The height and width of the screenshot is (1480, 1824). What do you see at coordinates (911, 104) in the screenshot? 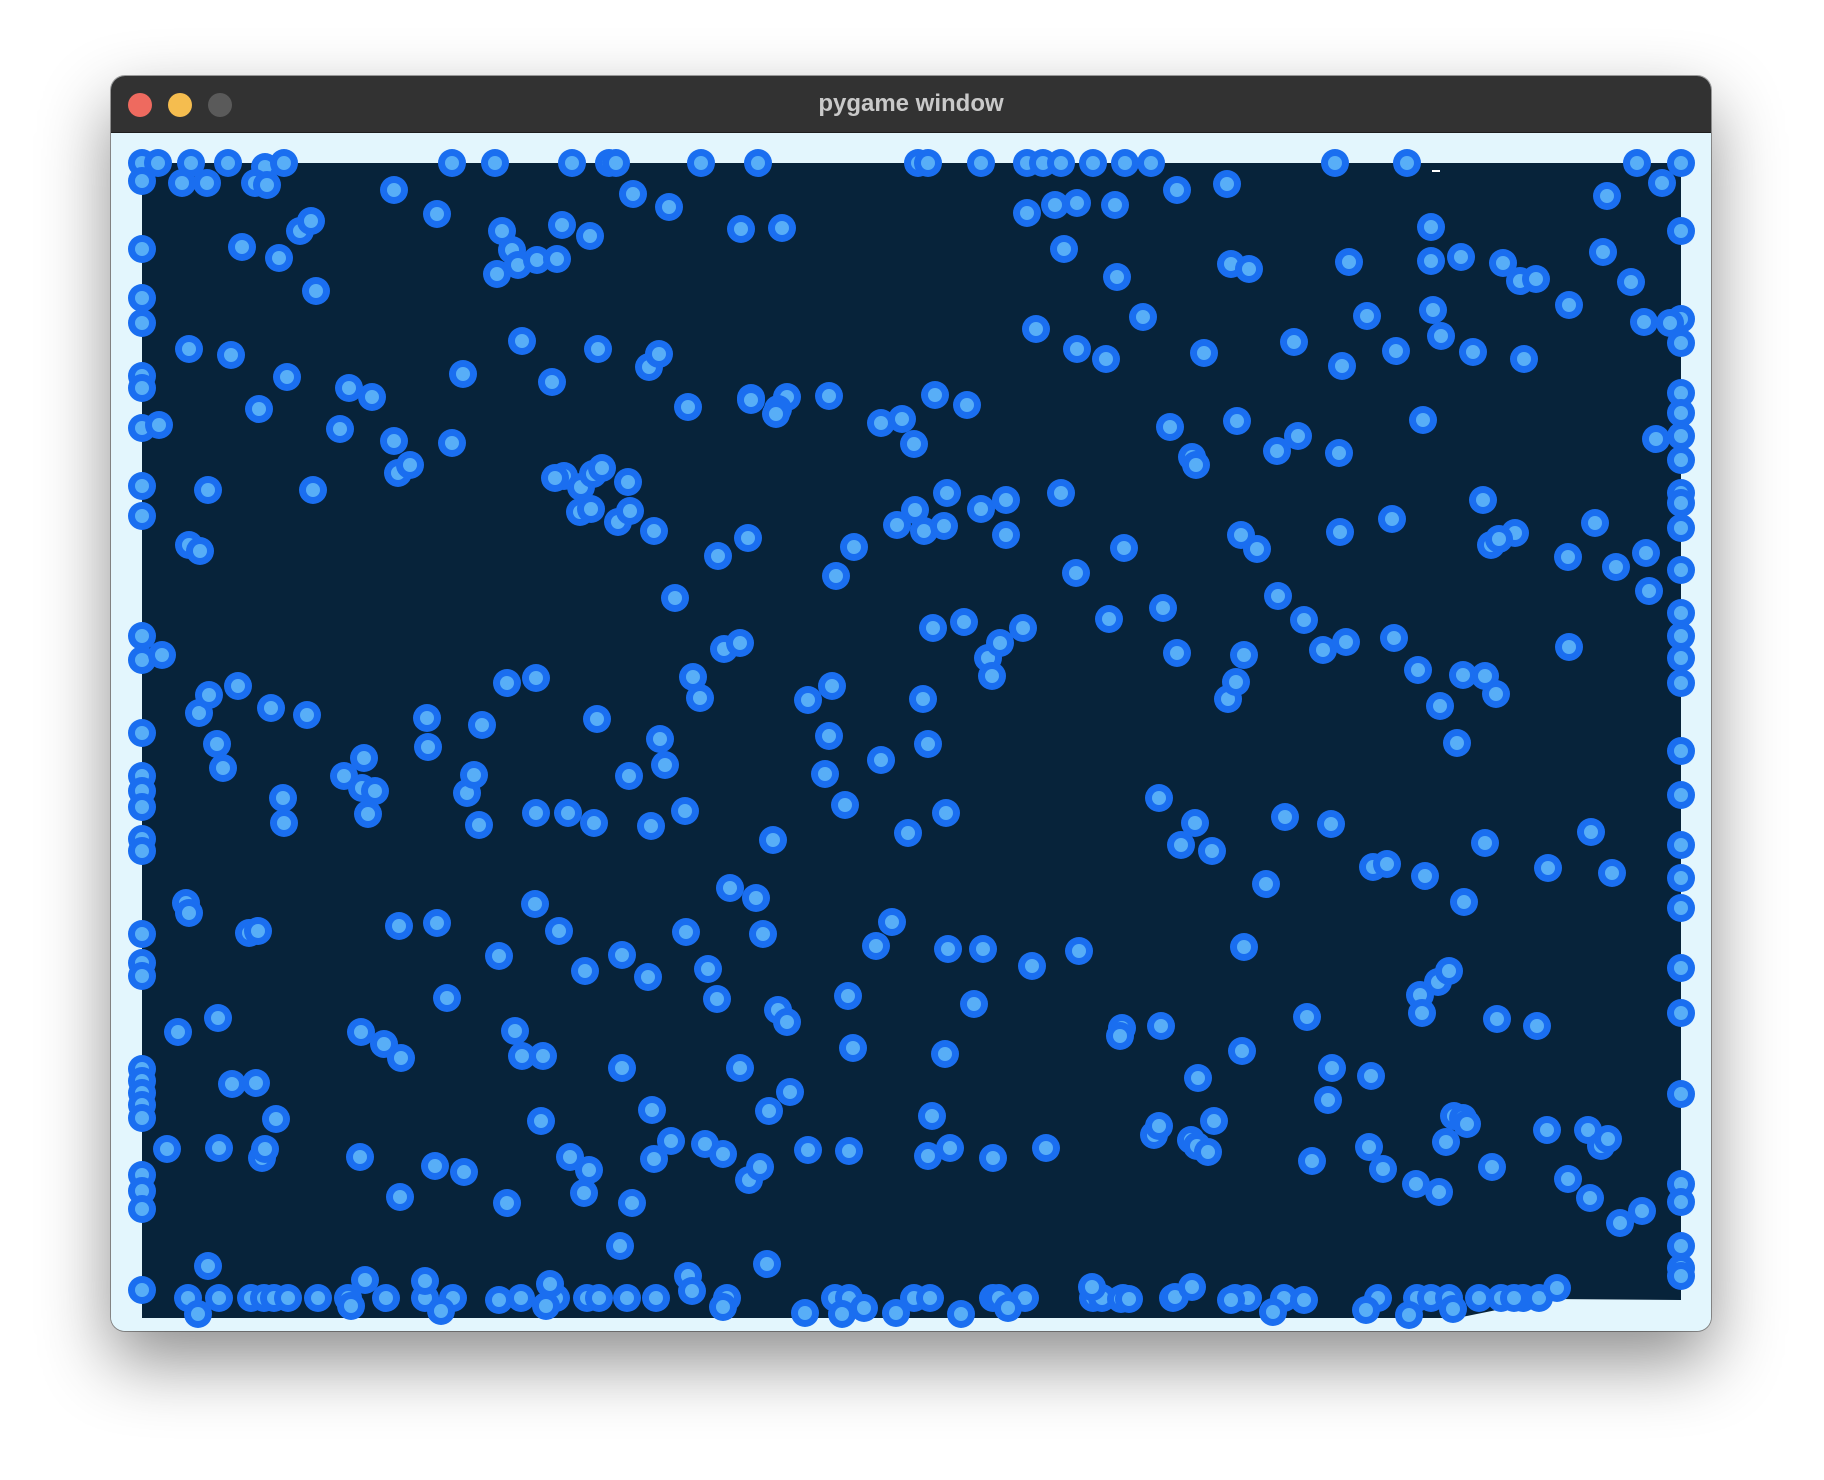
I see `title-bar: pygame window` at bounding box center [911, 104].